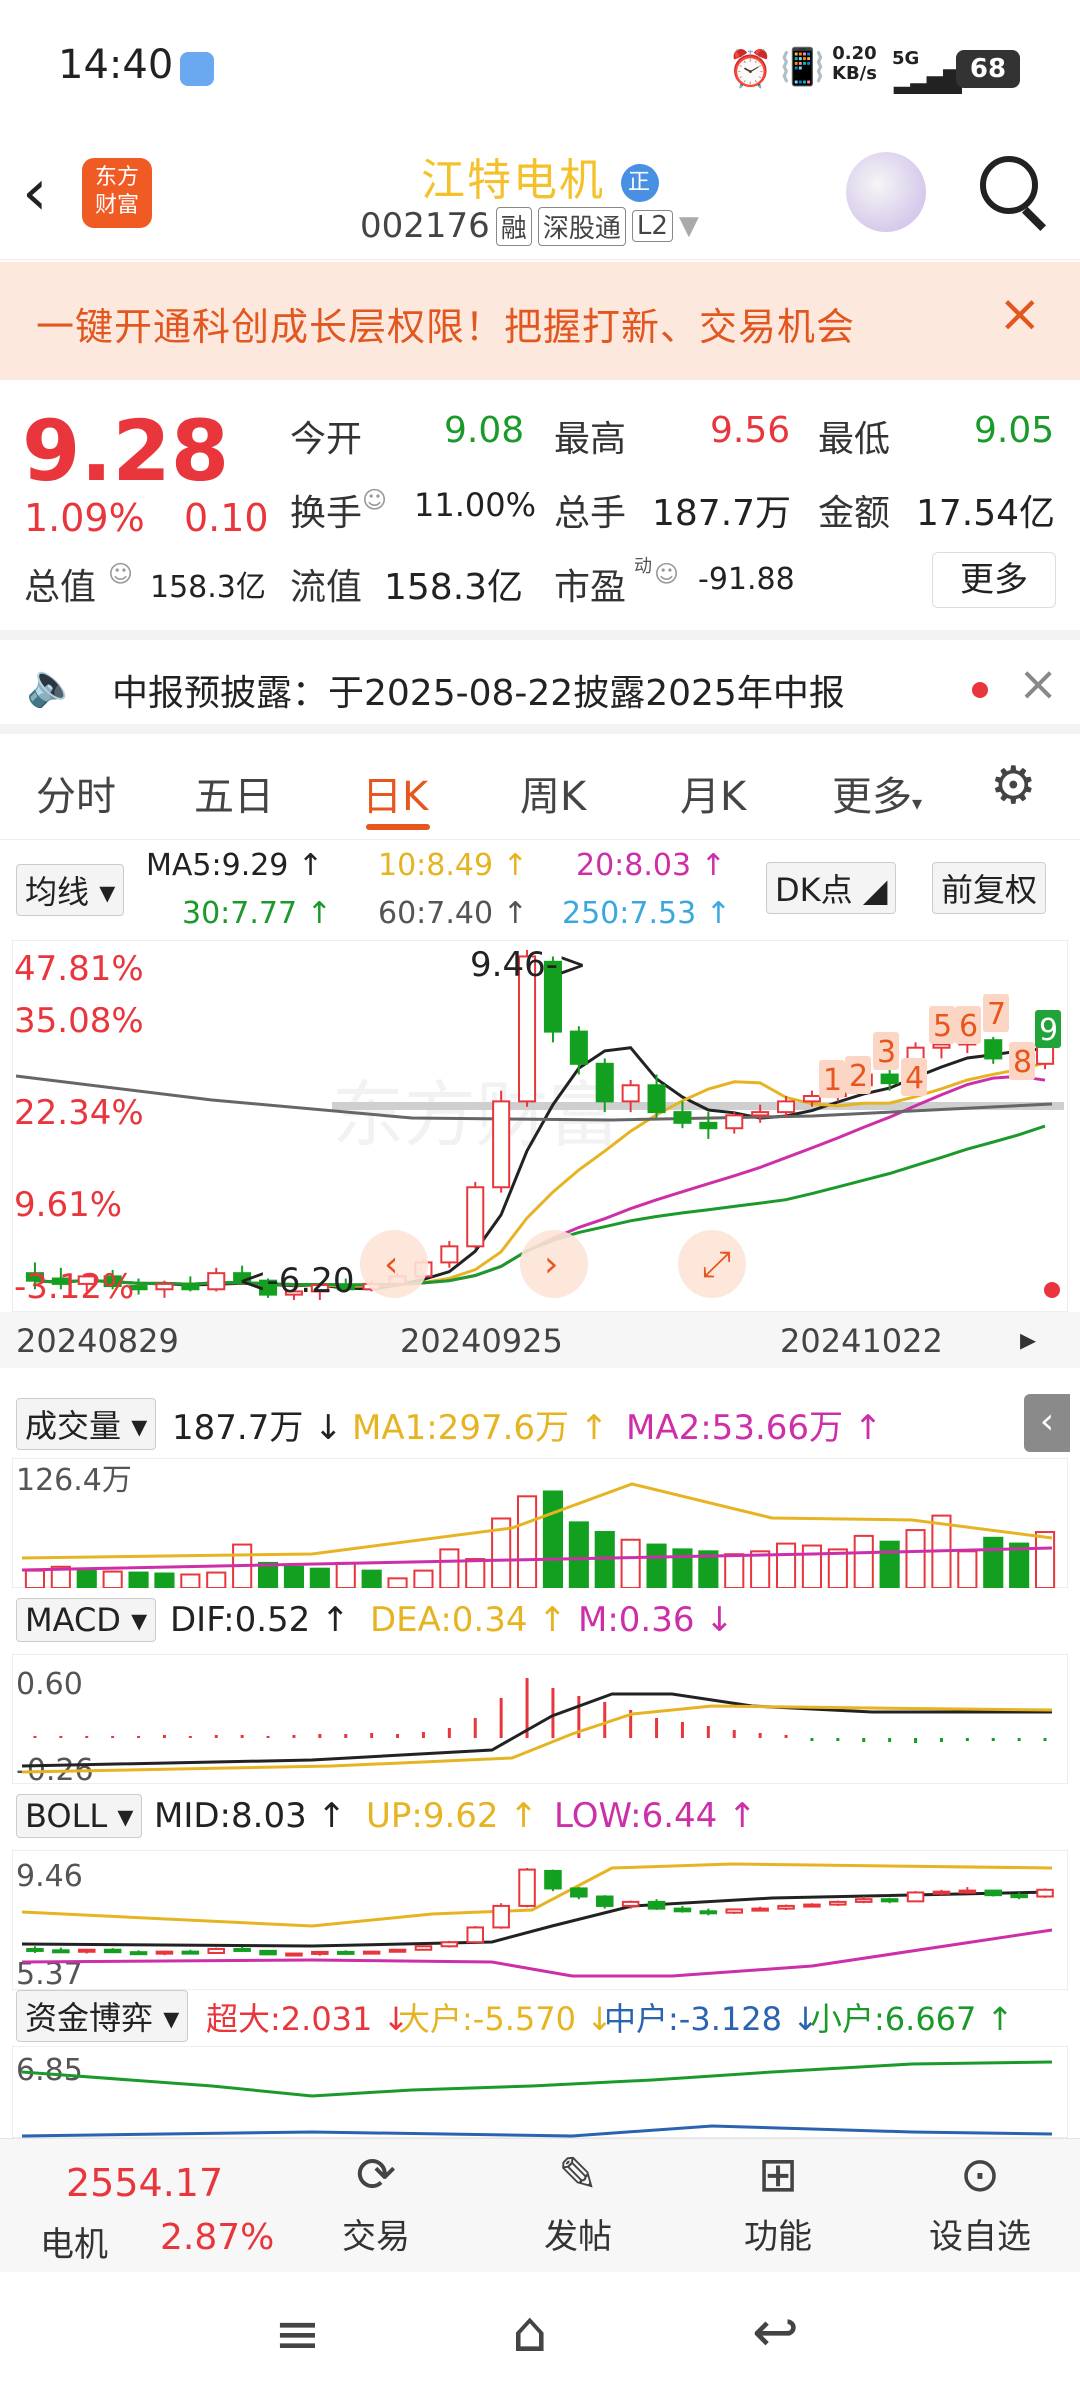 The width and height of the screenshot is (1080, 2400). Describe the element at coordinates (326, 439) in the screenshot. I see `open-label: 今开` at that location.